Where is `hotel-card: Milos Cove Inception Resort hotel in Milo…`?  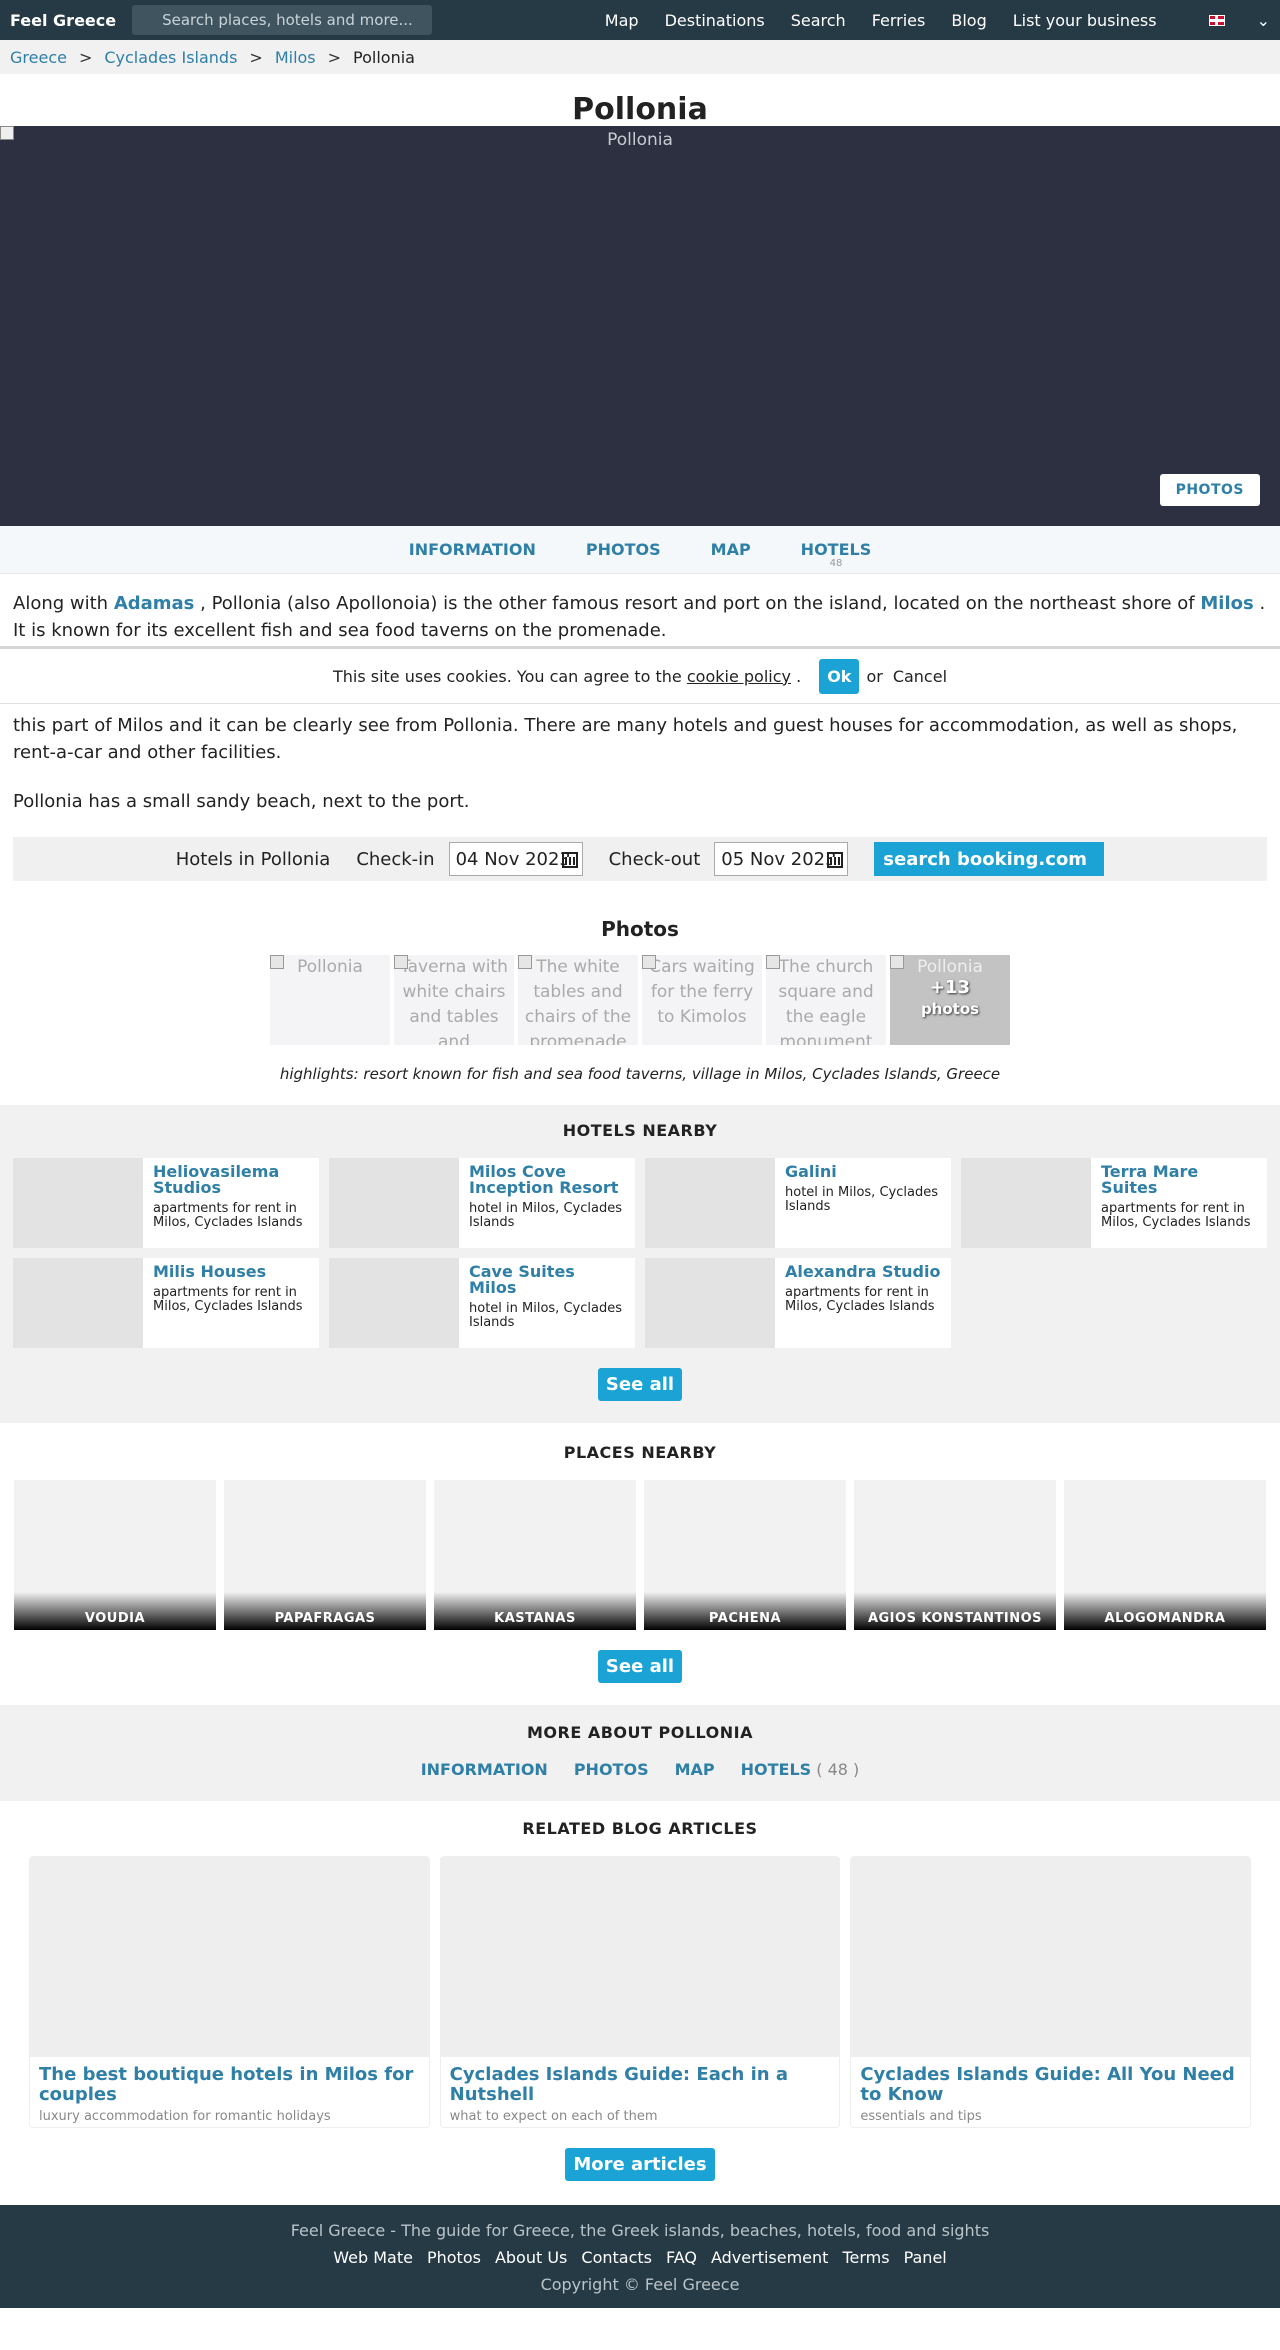 hotel-card: Milos Cove Inception Resort hotel in Milo… is located at coordinates (482, 1203).